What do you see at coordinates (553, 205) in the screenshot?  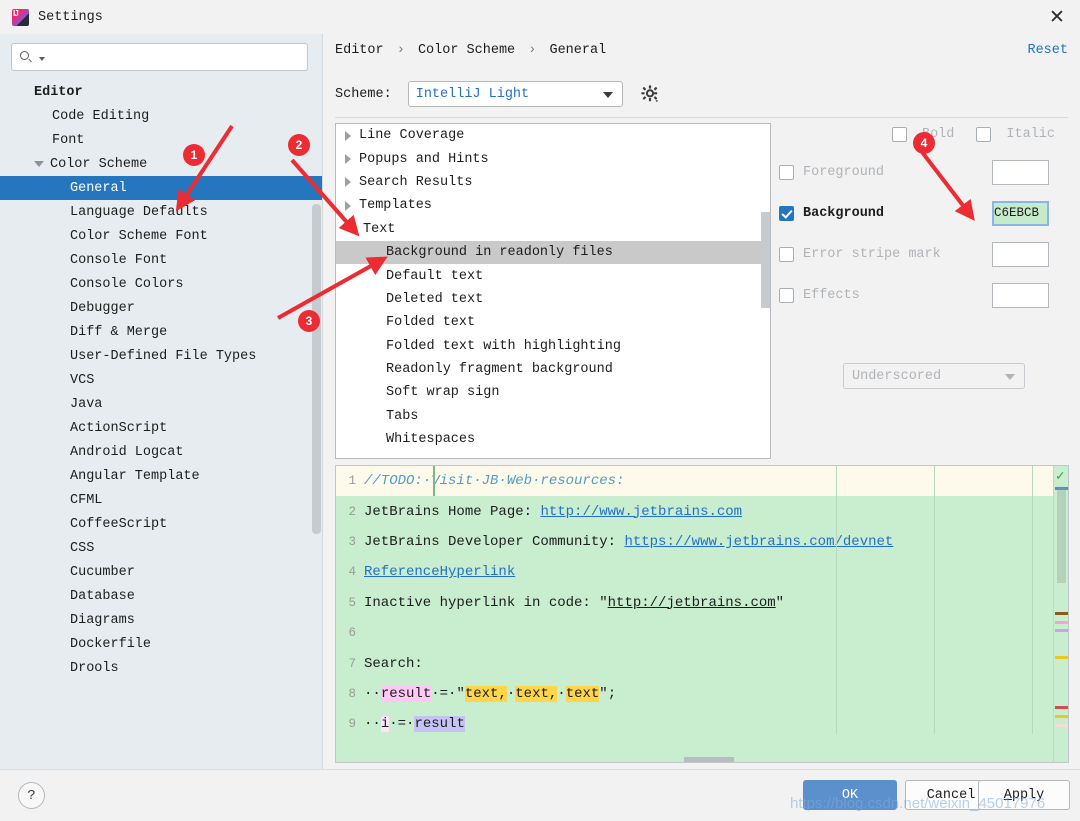 I see `attr-item-templates: Templates` at bounding box center [553, 205].